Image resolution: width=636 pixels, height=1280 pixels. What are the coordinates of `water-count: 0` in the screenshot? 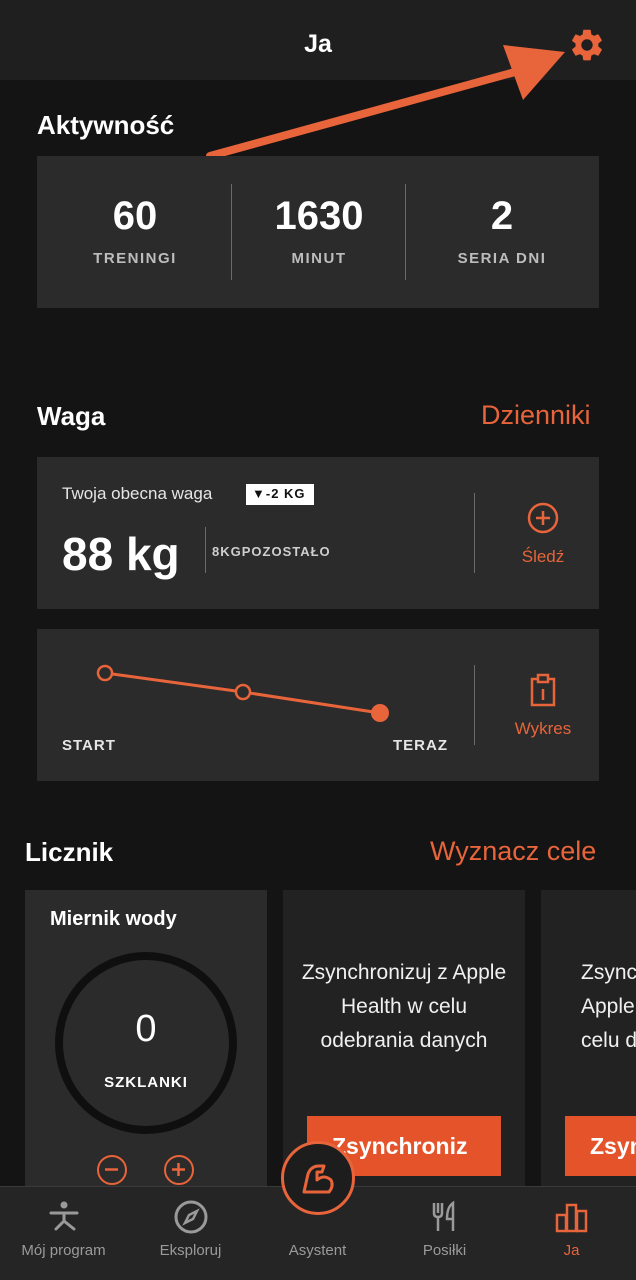 It's located at (146, 1029).